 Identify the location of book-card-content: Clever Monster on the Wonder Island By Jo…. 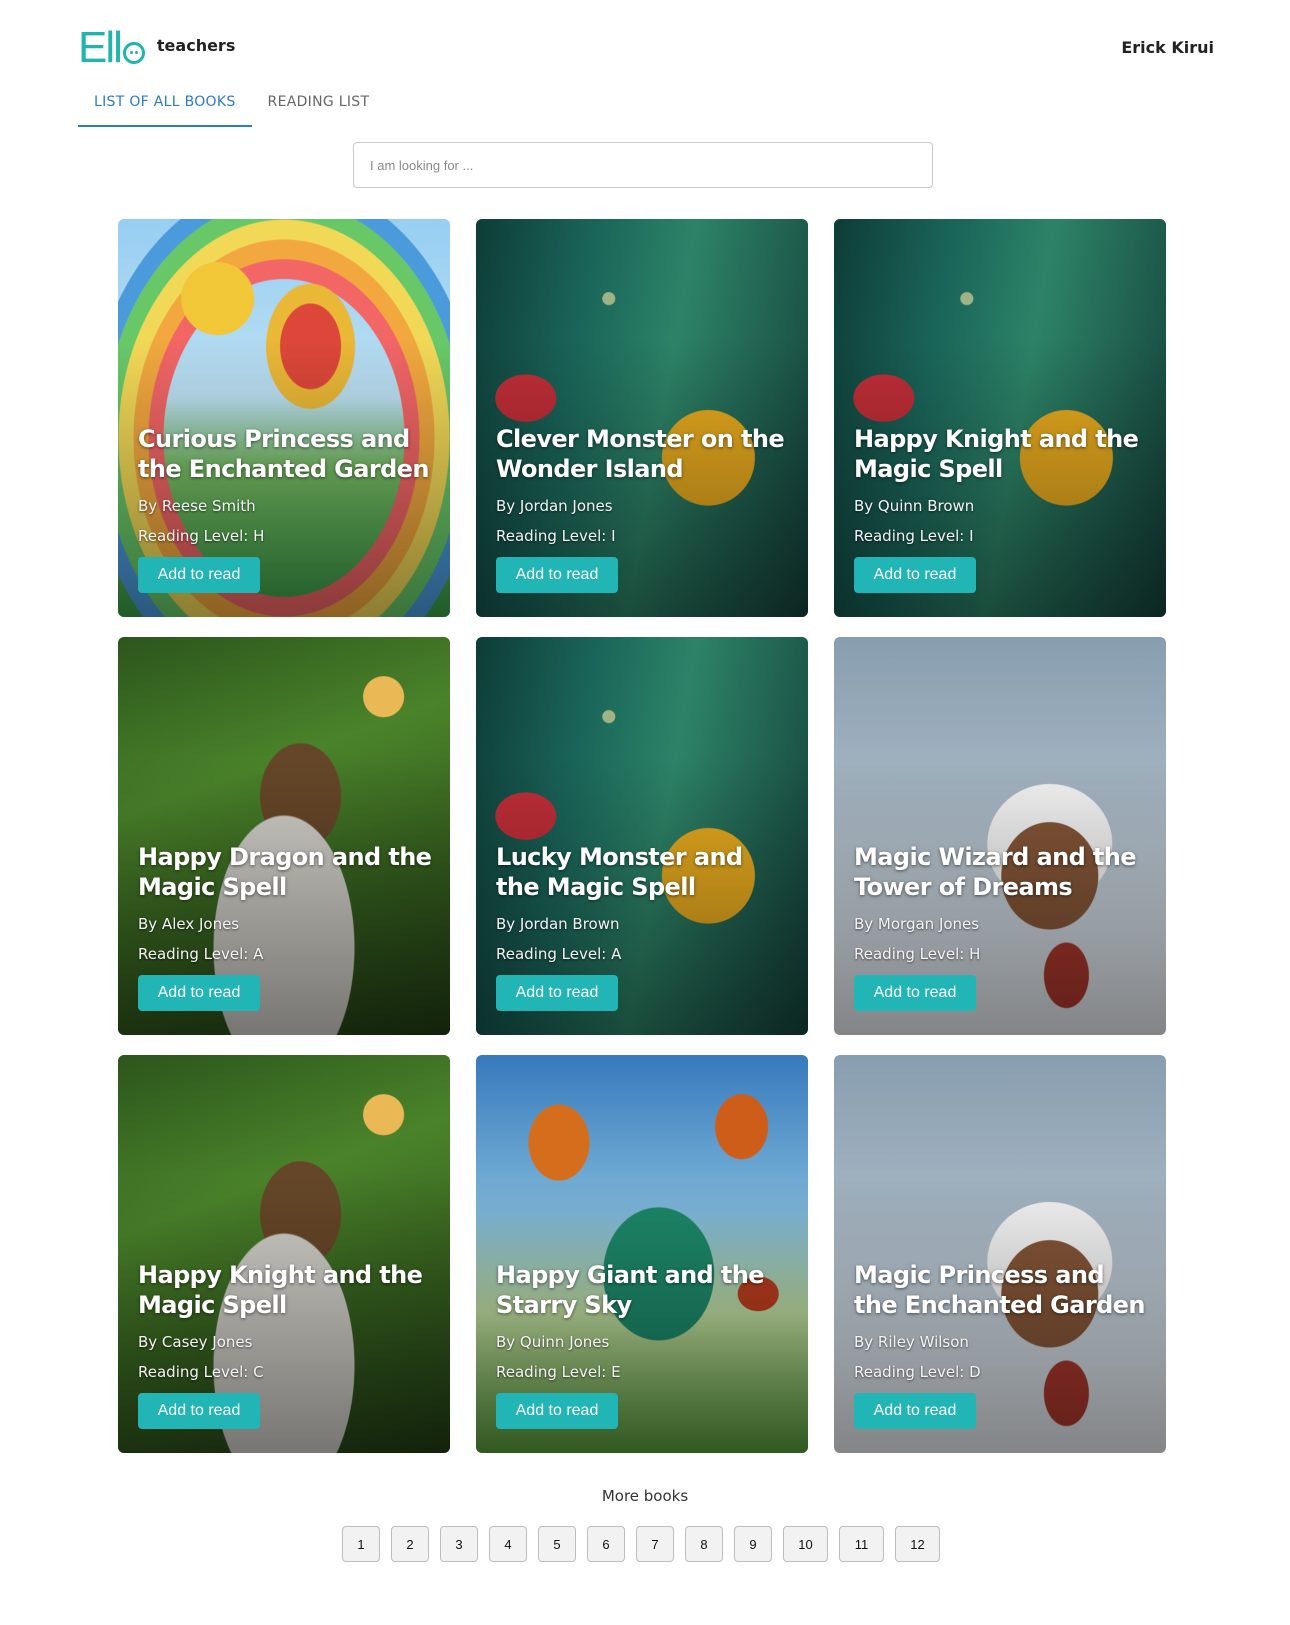
(644, 508).